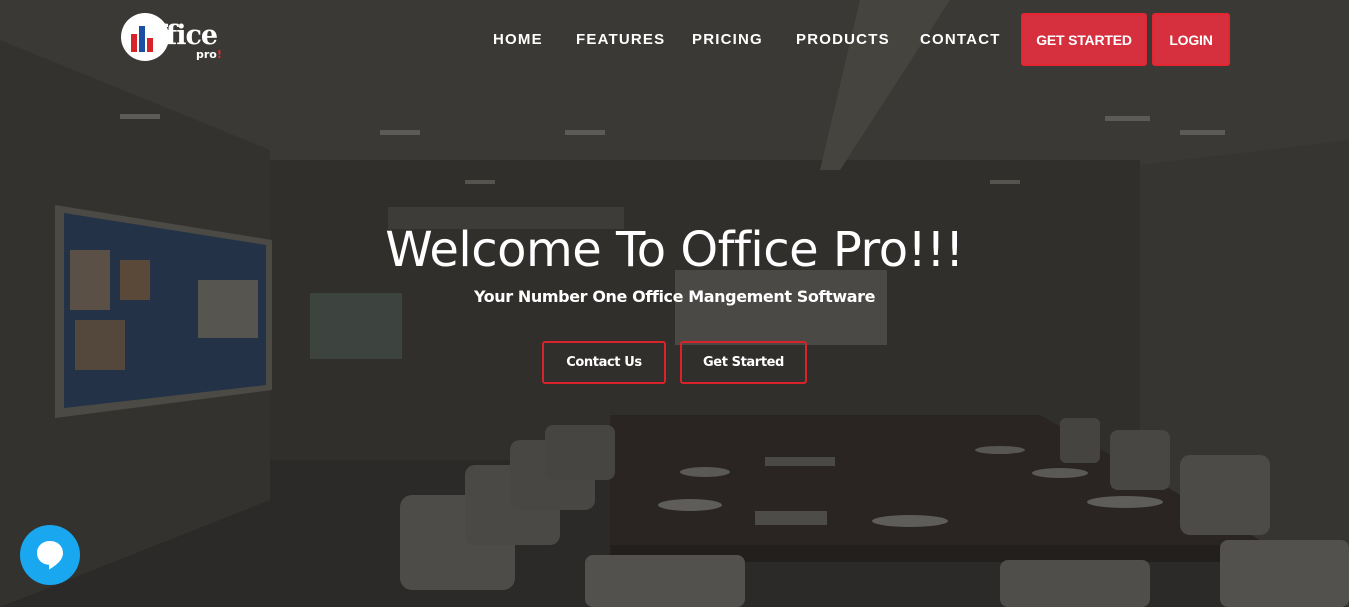 This screenshot has height=607, width=1349. Describe the element at coordinates (727, 39) in the screenshot. I see `nav-pricing: PRICING` at that location.